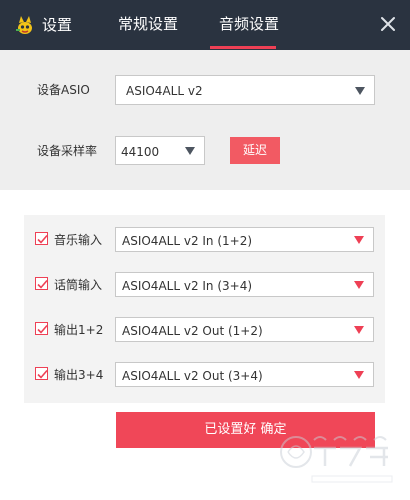 The image size is (410, 500). I want to click on window-title: 设置, so click(57, 25).